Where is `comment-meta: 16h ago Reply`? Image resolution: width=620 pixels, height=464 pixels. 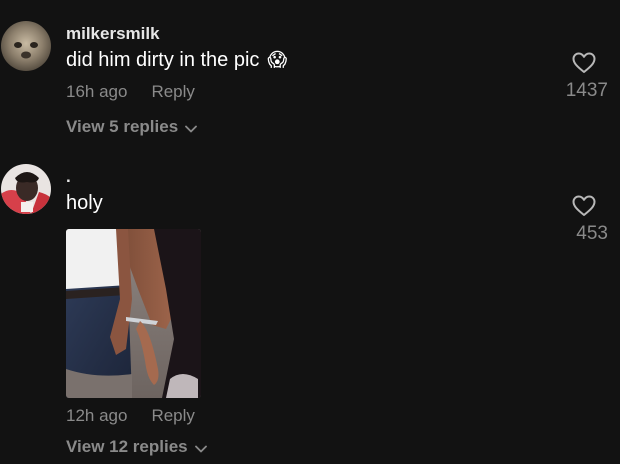
comment-meta: 16h ago Reply is located at coordinates (130, 92).